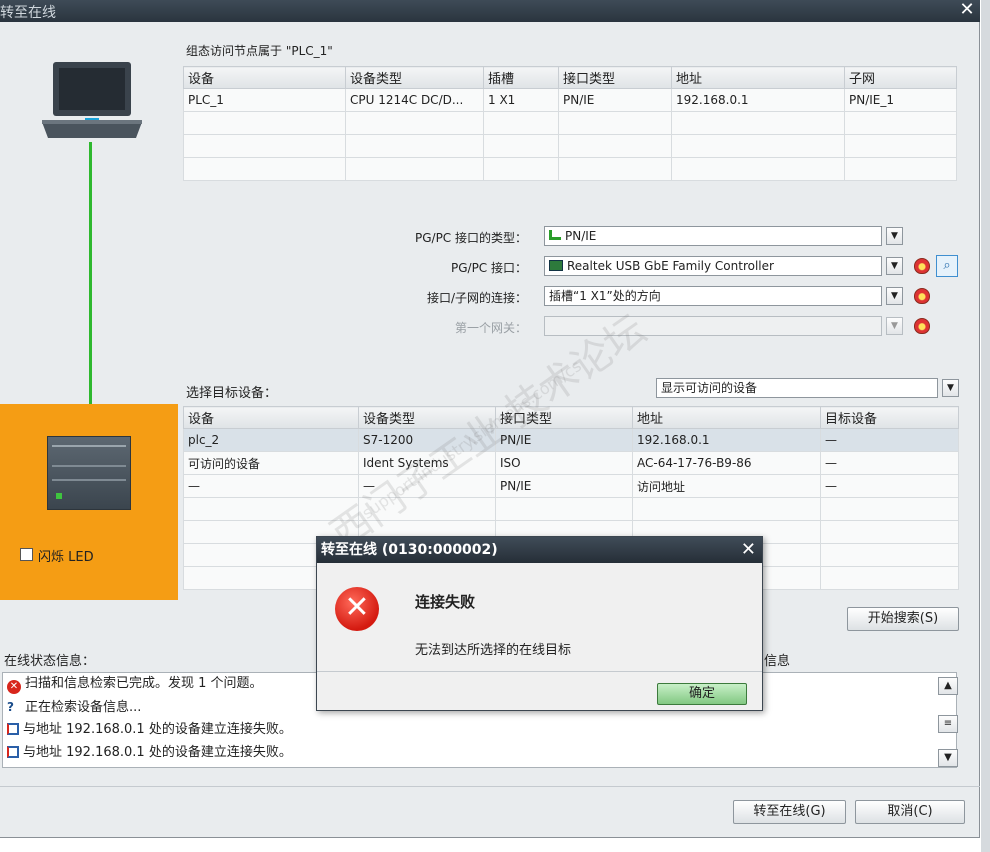 Image resolution: width=990 pixels, height=852 pixels. Describe the element at coordinates (910, 812) in the screenshot. I see `cancel-button: 取消(C)` at that location.